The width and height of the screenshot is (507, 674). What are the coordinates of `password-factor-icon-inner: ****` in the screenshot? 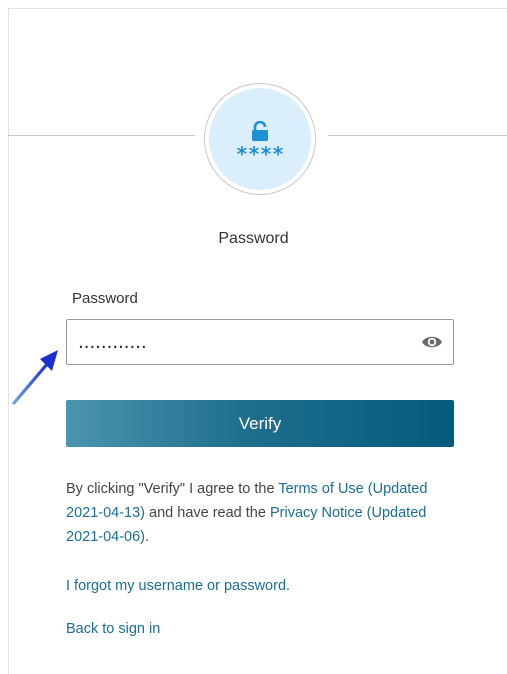 It's located at (260, 139).